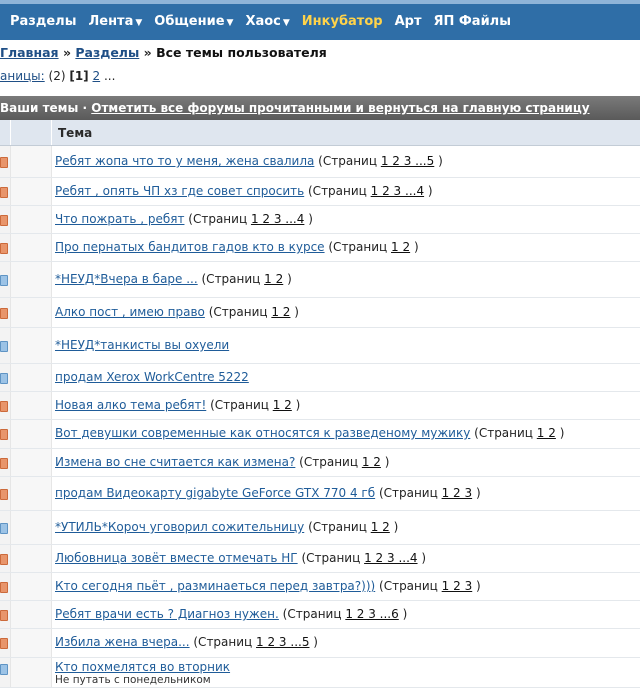 The image size is (640, 691). Describe the element at coordinates (130, 312) in the screenshot. I see `topic-title-link: Алко пост , имею право` at that location.